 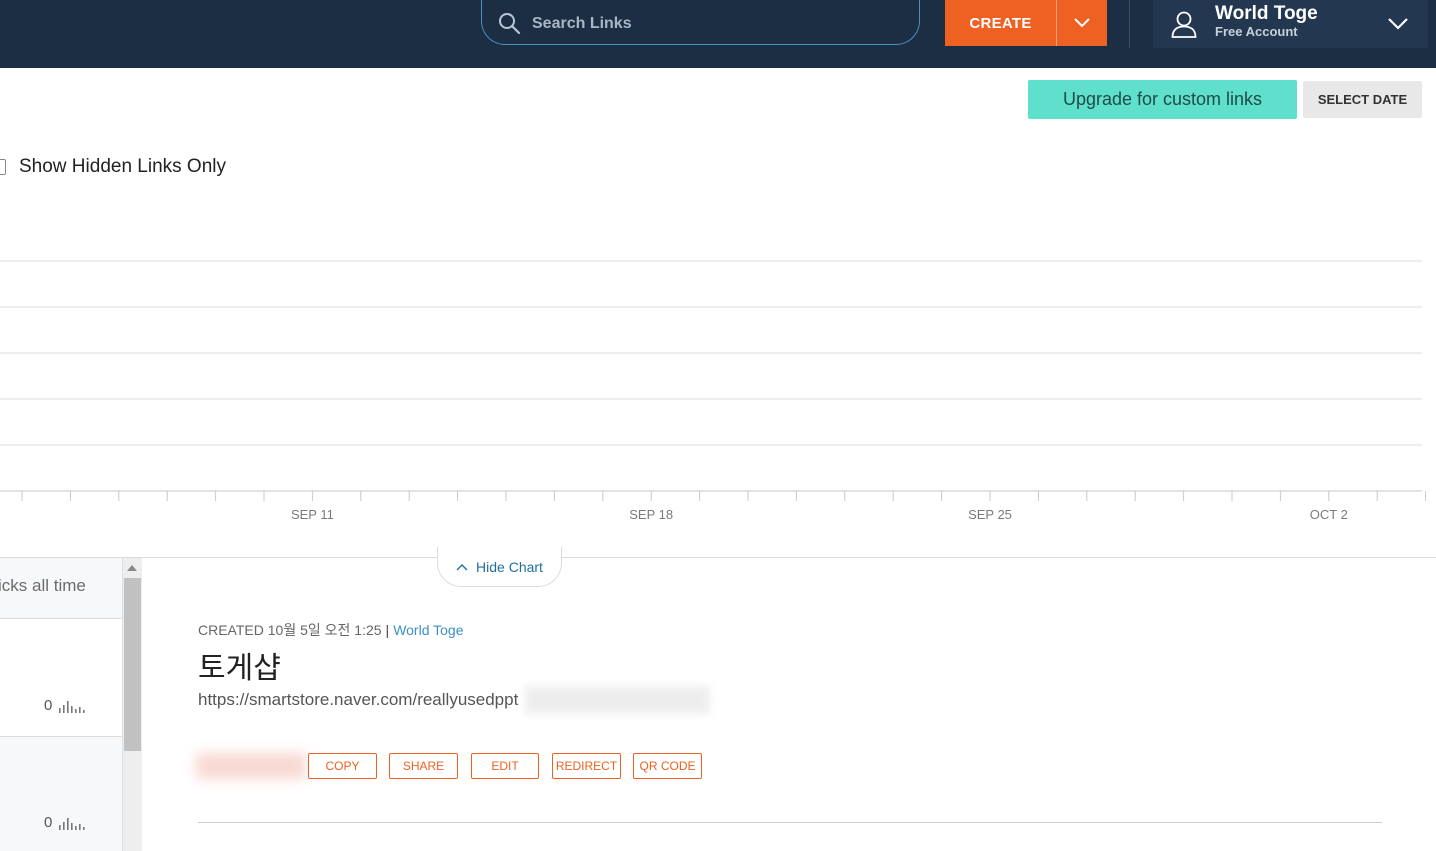 What do you see at coordinates (43, 585) in the screenshot?
I see `clicks-all-time-header: icks all time` at bounding box center [43, 585].